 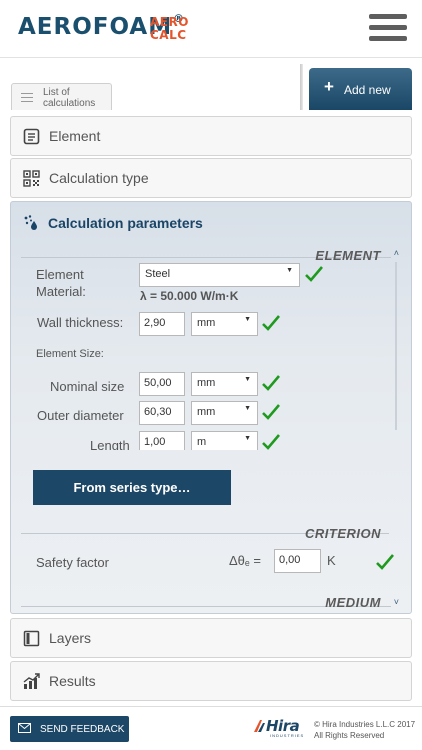 What do you see at coordinates (125, 223) in the screenshot?
I see `calculation-parameters-title: Calculation parameters` at bounding box center [125, 223].